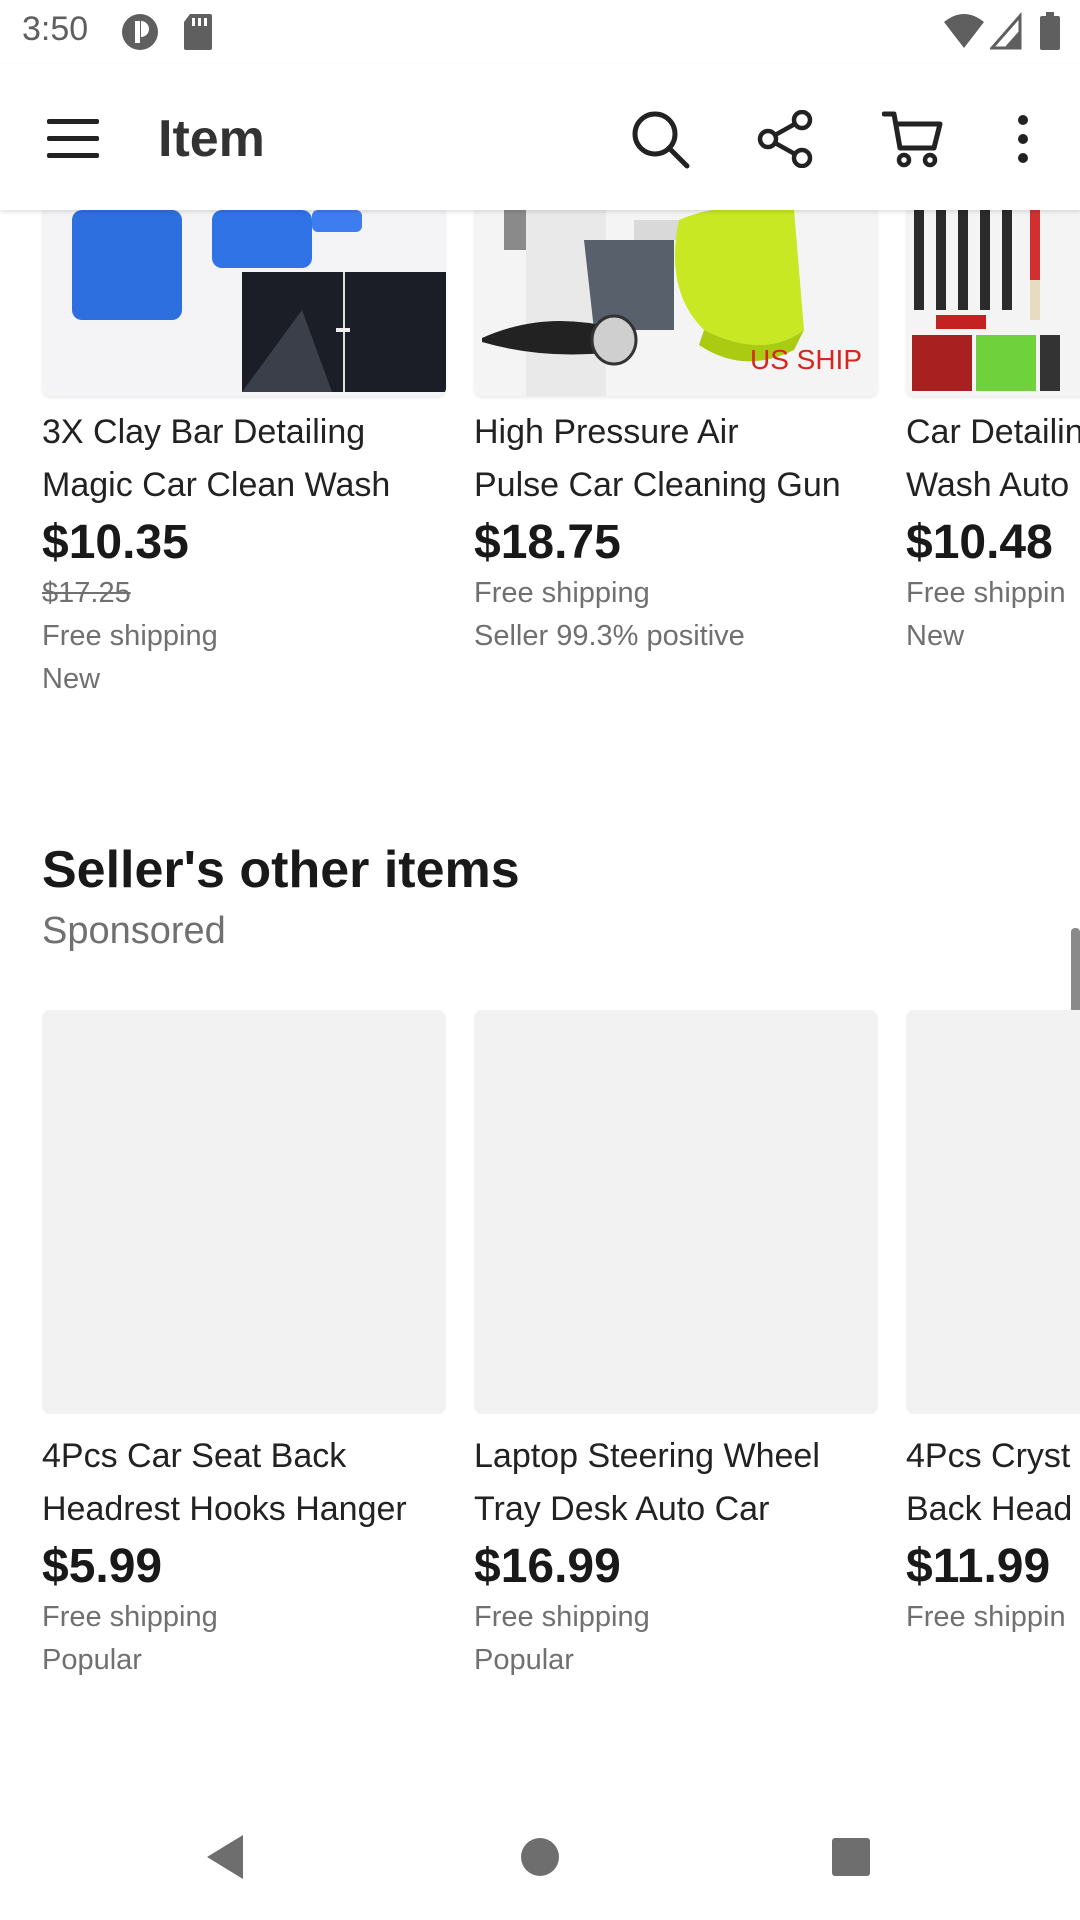  I want to click on product-price: $10.48, so click(979, 542).